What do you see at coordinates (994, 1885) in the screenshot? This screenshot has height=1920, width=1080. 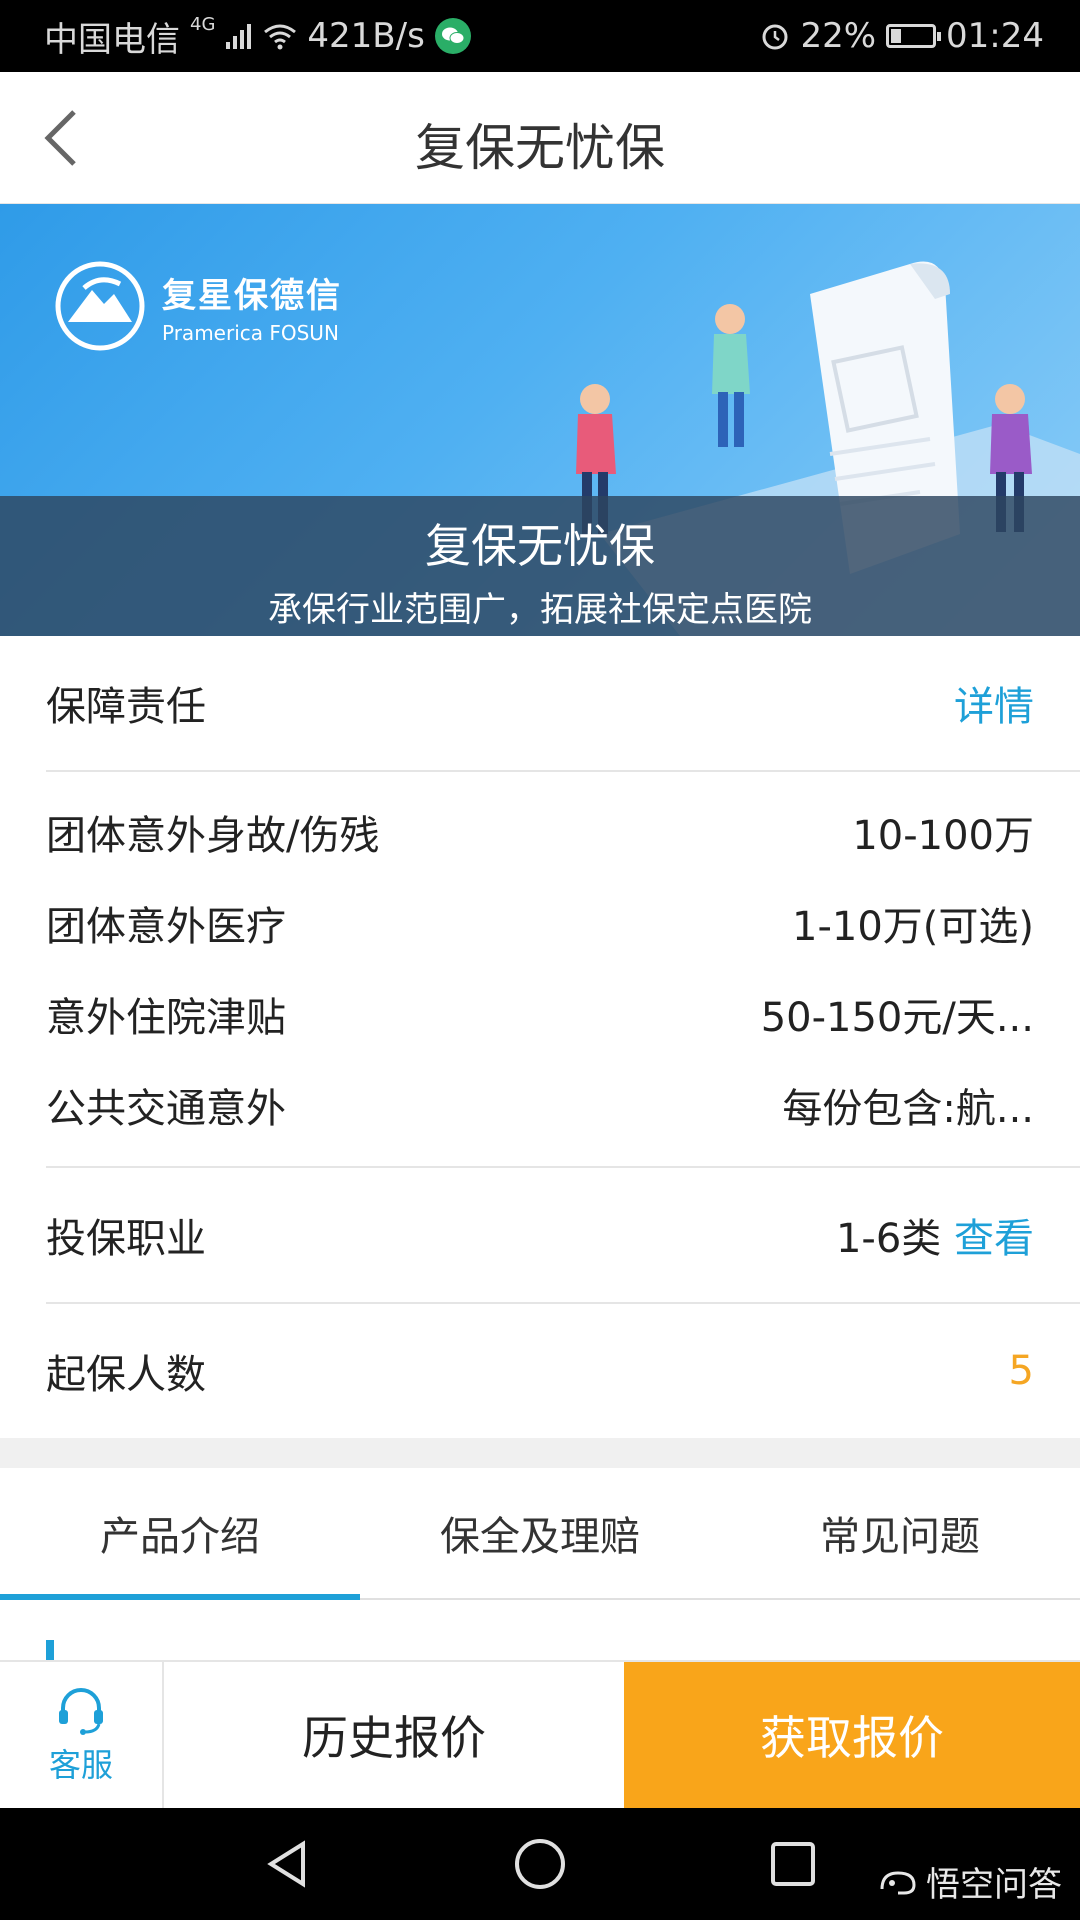 I see `watermark-label: 悟空问答` at bounding box center [994, 1885].